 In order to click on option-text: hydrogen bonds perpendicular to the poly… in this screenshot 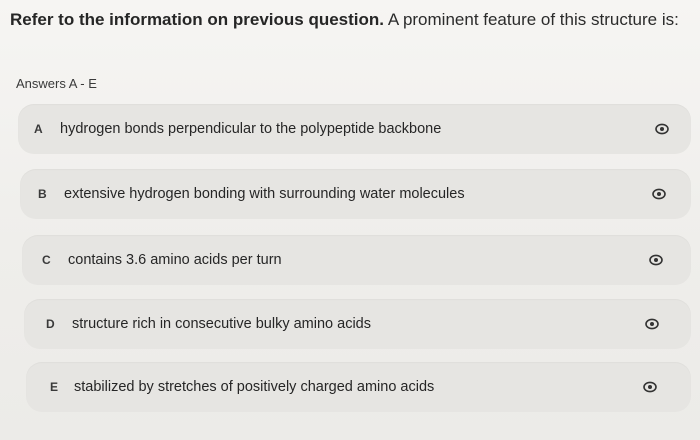, I will do `click(251, 129)`.